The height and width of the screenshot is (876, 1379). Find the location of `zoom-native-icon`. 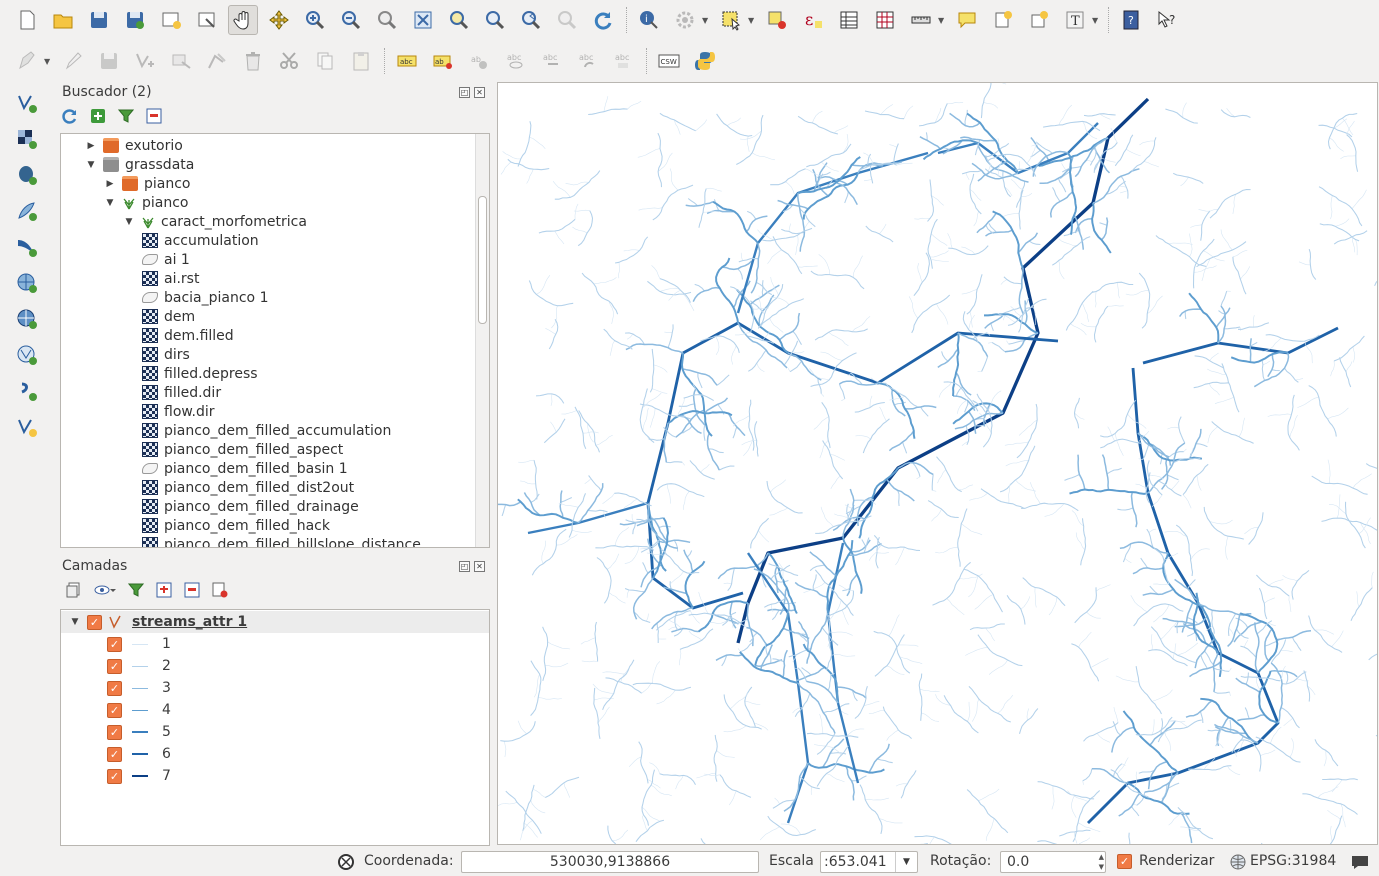

zoom-native-icon is located at coordinates (387, 20).